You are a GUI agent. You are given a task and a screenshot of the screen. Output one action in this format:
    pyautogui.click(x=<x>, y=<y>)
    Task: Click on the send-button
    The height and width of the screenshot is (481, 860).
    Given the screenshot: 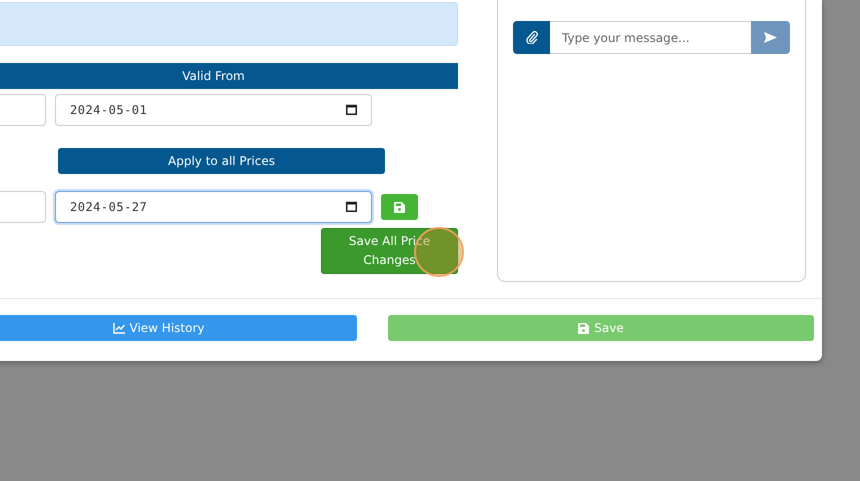 What is the action you would take?
    pyautogui.click(x=770, y=37)
    